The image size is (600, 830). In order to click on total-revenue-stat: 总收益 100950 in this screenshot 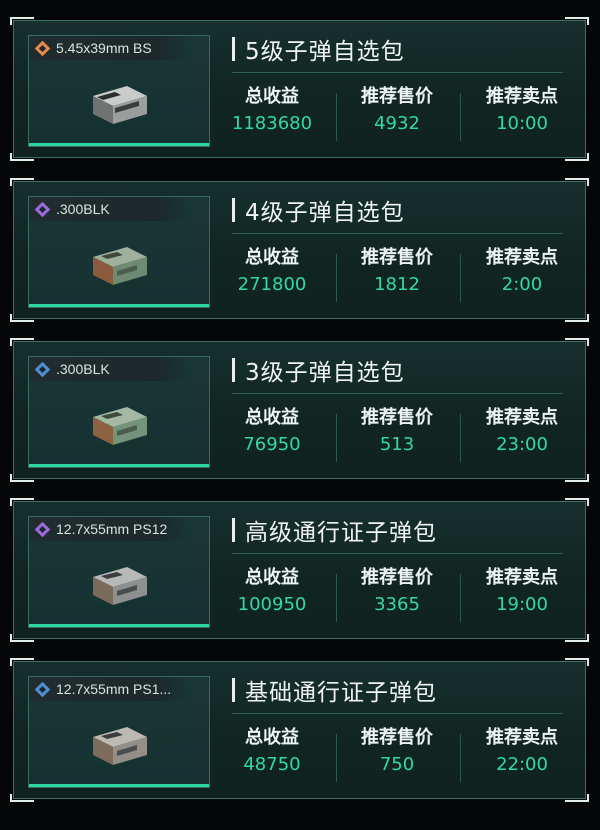, I will do `click(272, 591)`.